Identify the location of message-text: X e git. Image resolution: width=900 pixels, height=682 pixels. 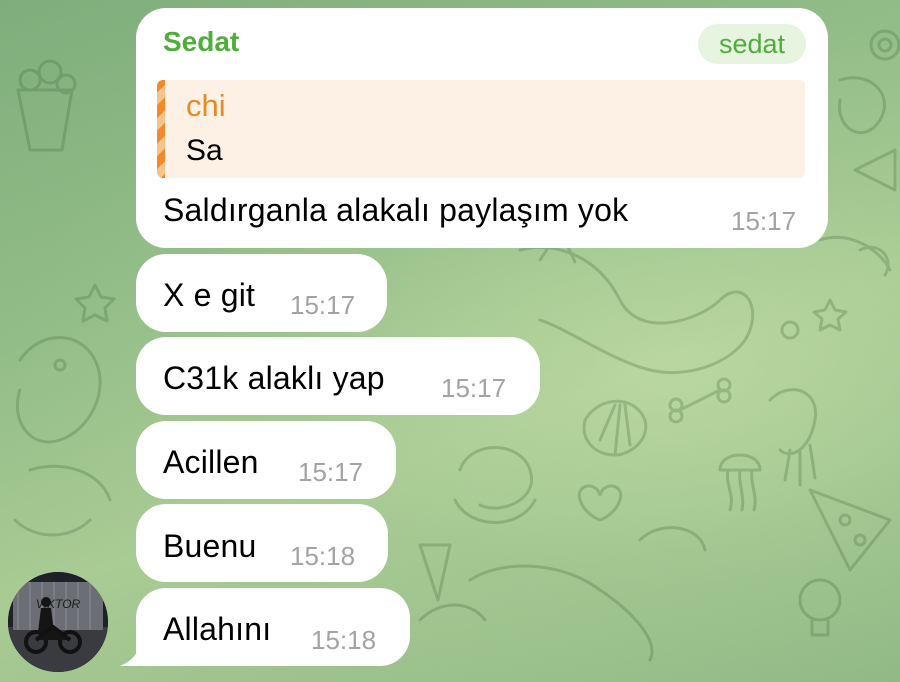
(209, 295).